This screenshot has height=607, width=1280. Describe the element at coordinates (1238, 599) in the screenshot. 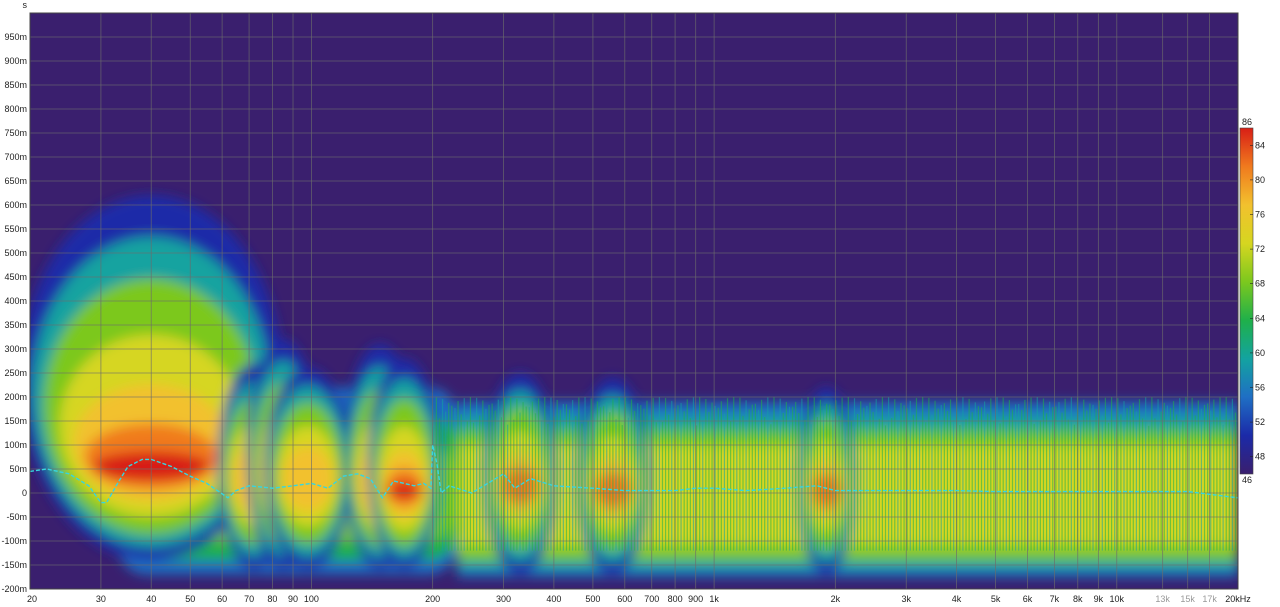

I see `x-tick-label: 20kHz` at that location.